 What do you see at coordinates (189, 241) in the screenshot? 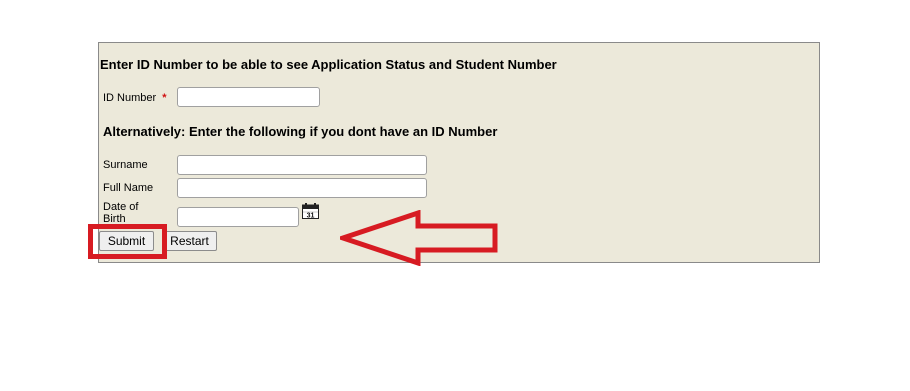
I see `restart-button: Restart` at bounding box center [189, 241].